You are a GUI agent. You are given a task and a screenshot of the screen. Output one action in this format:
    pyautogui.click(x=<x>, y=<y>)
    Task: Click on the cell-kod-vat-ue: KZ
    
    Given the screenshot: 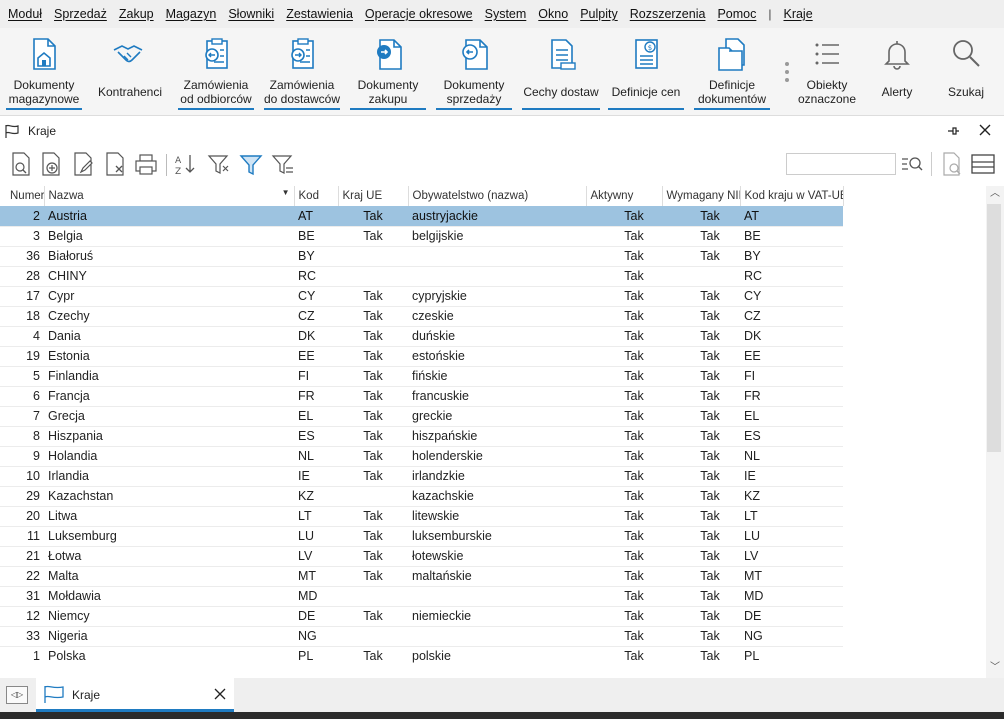 What is the action you would take?
    pyautogui.click(x=791, y=496)
    